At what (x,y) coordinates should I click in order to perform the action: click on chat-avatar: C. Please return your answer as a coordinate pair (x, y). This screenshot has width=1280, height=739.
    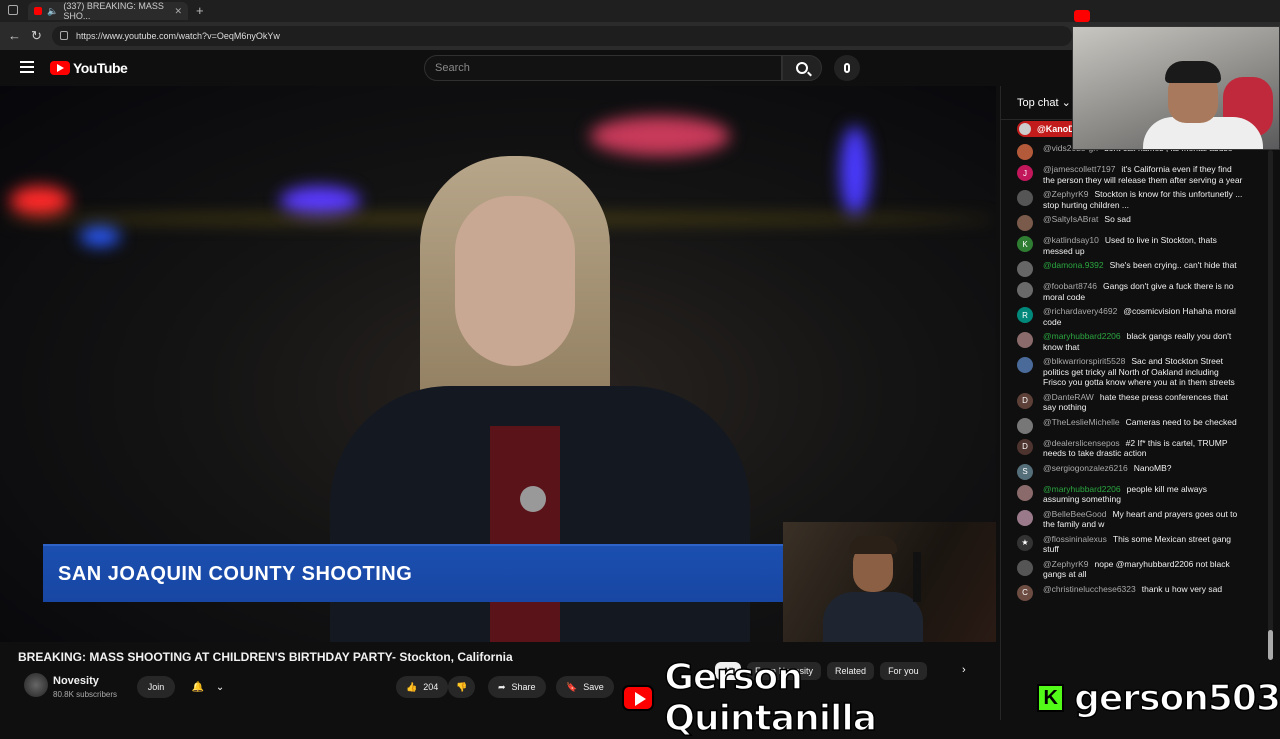
    Looking at the image, I should click on (1025, 592).